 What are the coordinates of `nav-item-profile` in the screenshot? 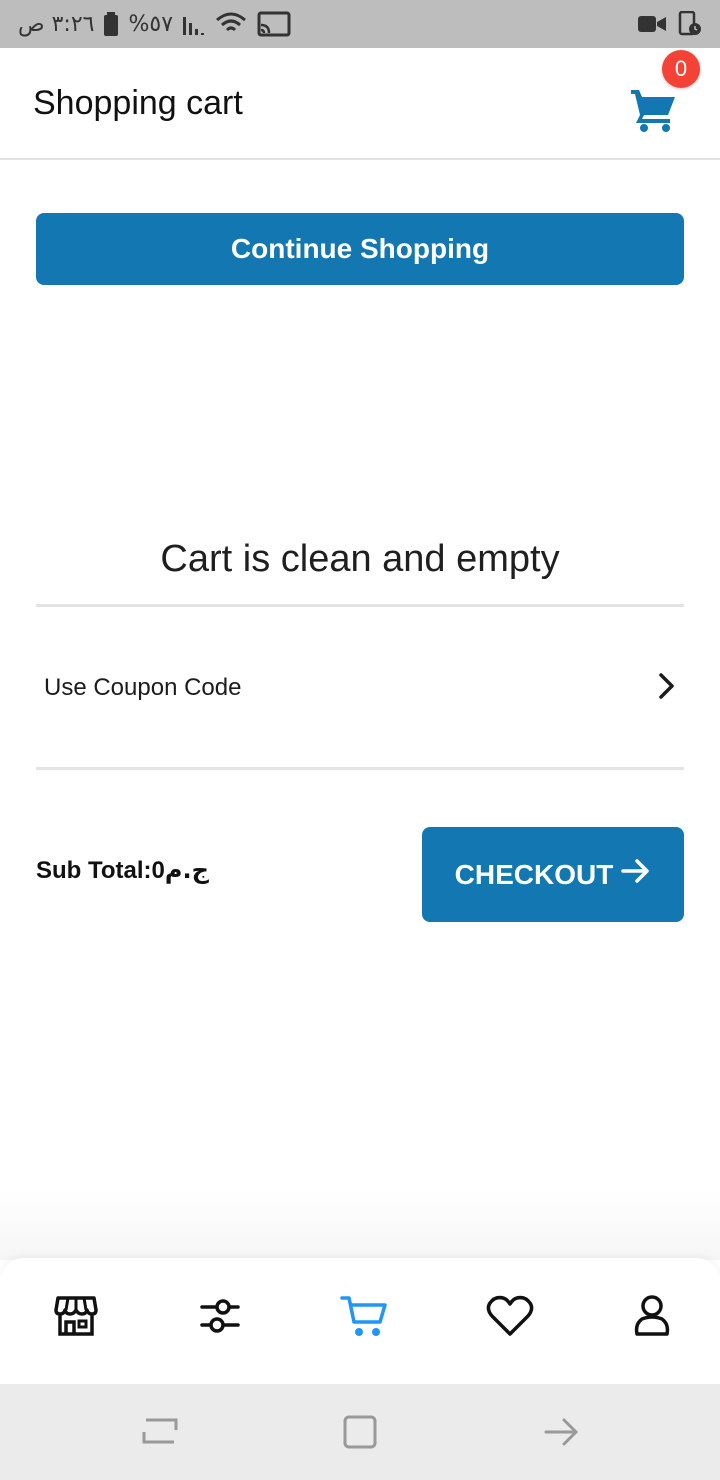 It's located at (652, 1316).